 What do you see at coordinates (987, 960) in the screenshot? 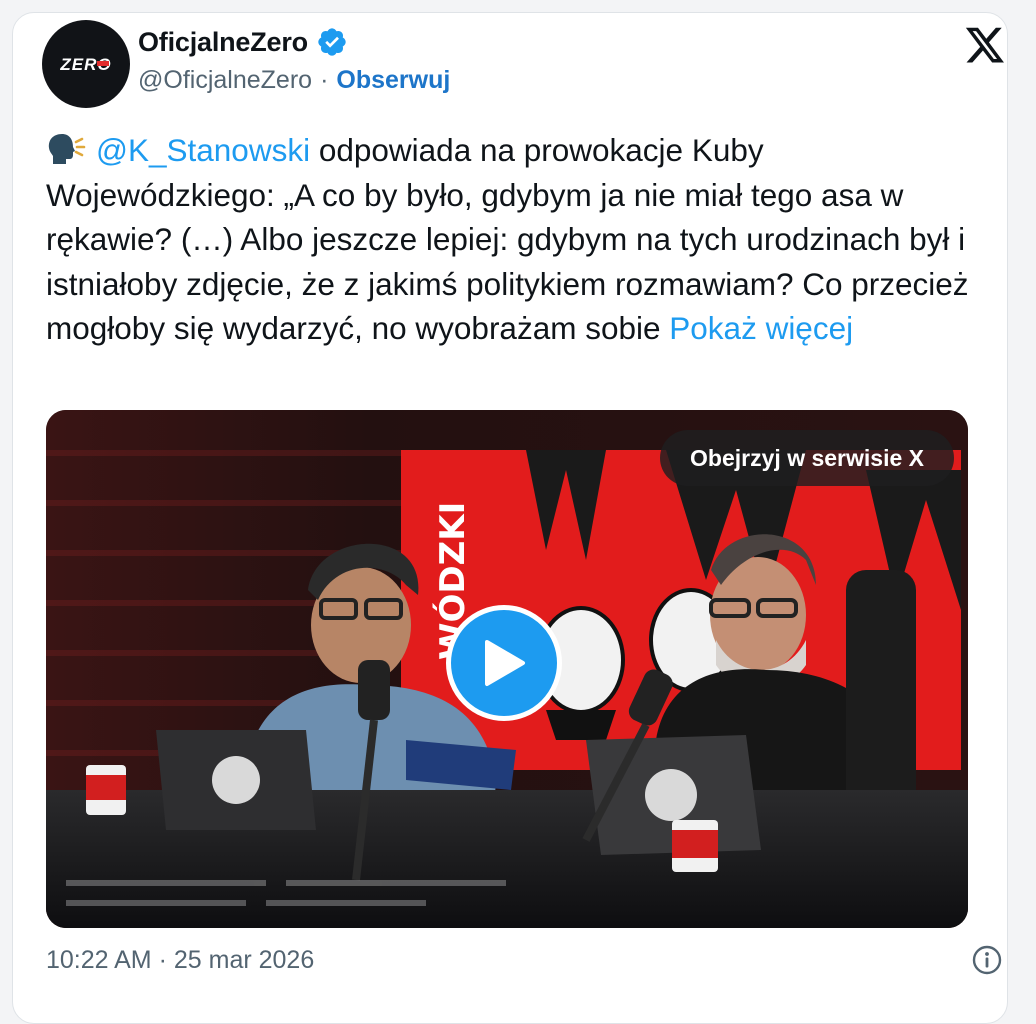
I see `info-icon` at bounding box center [987, 960].